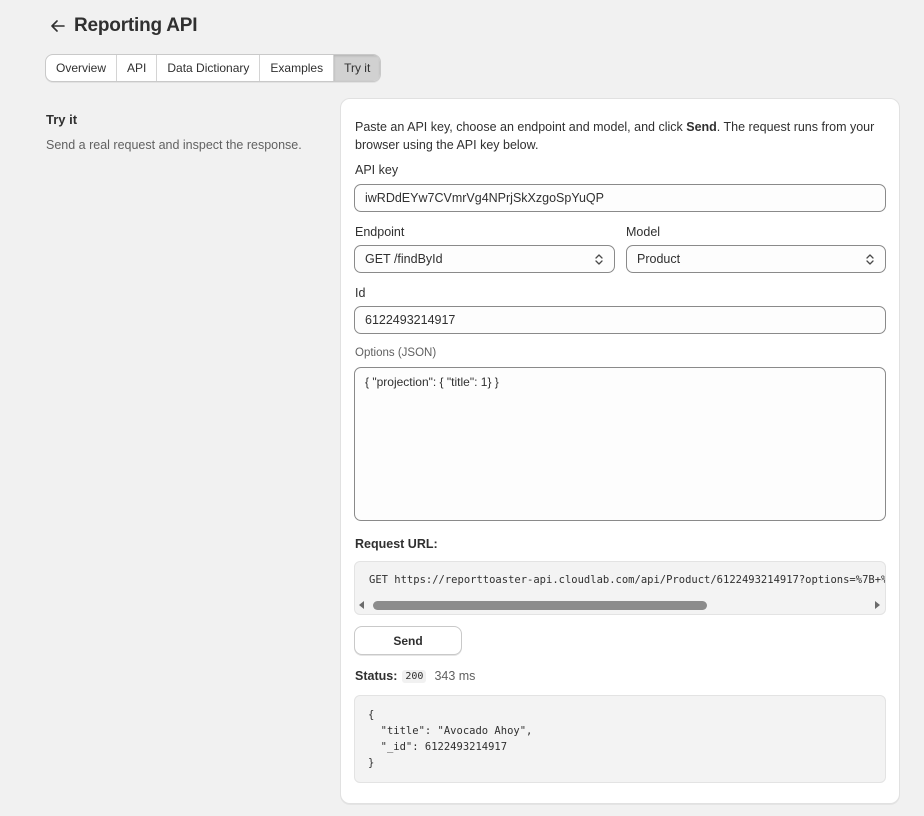  I want to click on arrow-left-icon, so click(58, 26).